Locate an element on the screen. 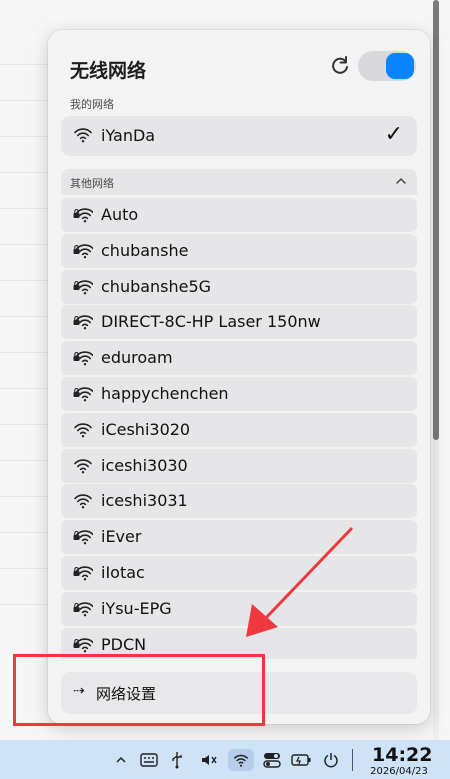  control-center-icon is located at coordinates (272, 760).